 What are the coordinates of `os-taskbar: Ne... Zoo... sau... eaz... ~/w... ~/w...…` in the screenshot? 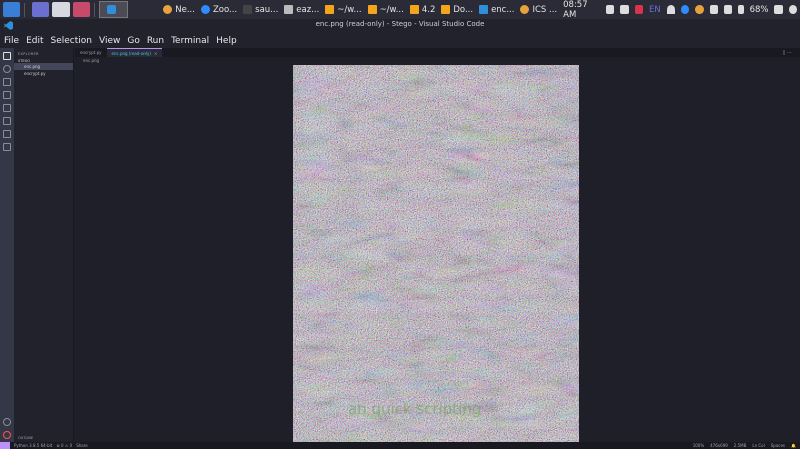 It's located at (400, 10).